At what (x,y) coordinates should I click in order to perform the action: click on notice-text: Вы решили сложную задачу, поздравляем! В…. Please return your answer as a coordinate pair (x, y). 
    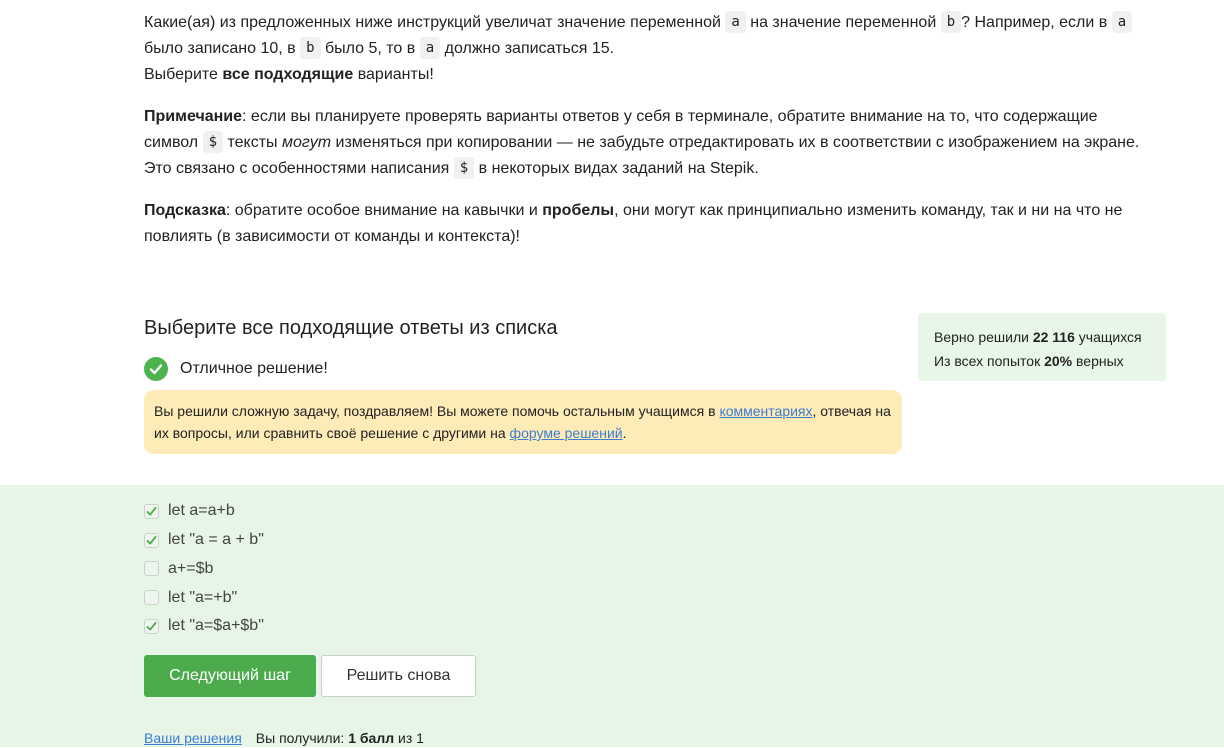
    Looking at the image, I should click on (437, 411).